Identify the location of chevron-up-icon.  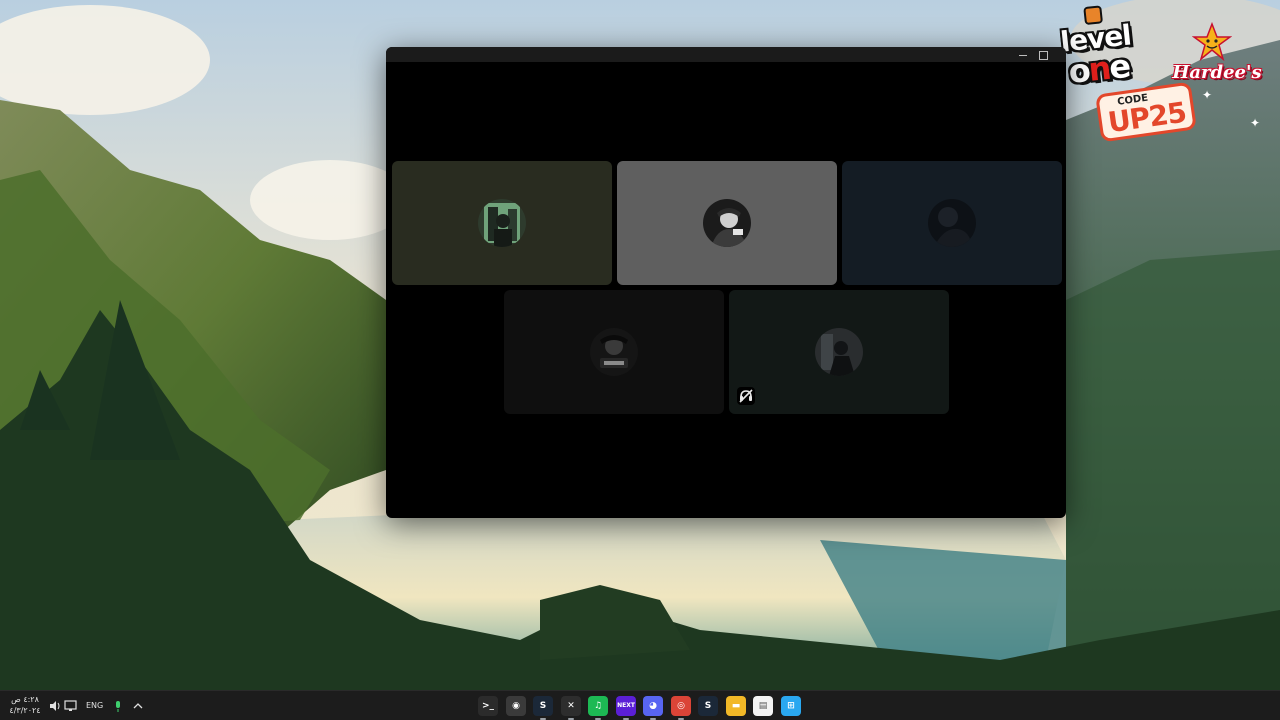
(138, 706).